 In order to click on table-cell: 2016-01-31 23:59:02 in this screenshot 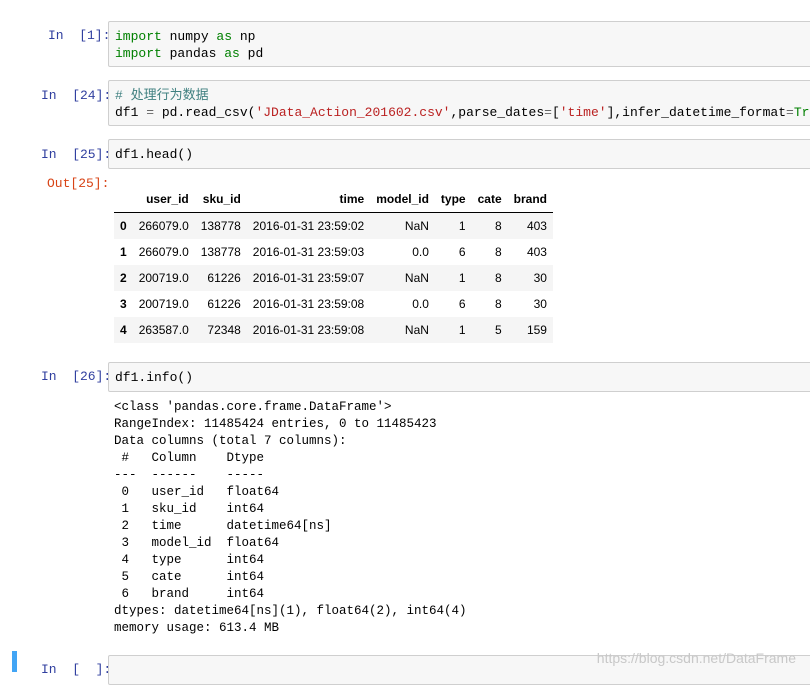, I will do `click(308, 226)`.